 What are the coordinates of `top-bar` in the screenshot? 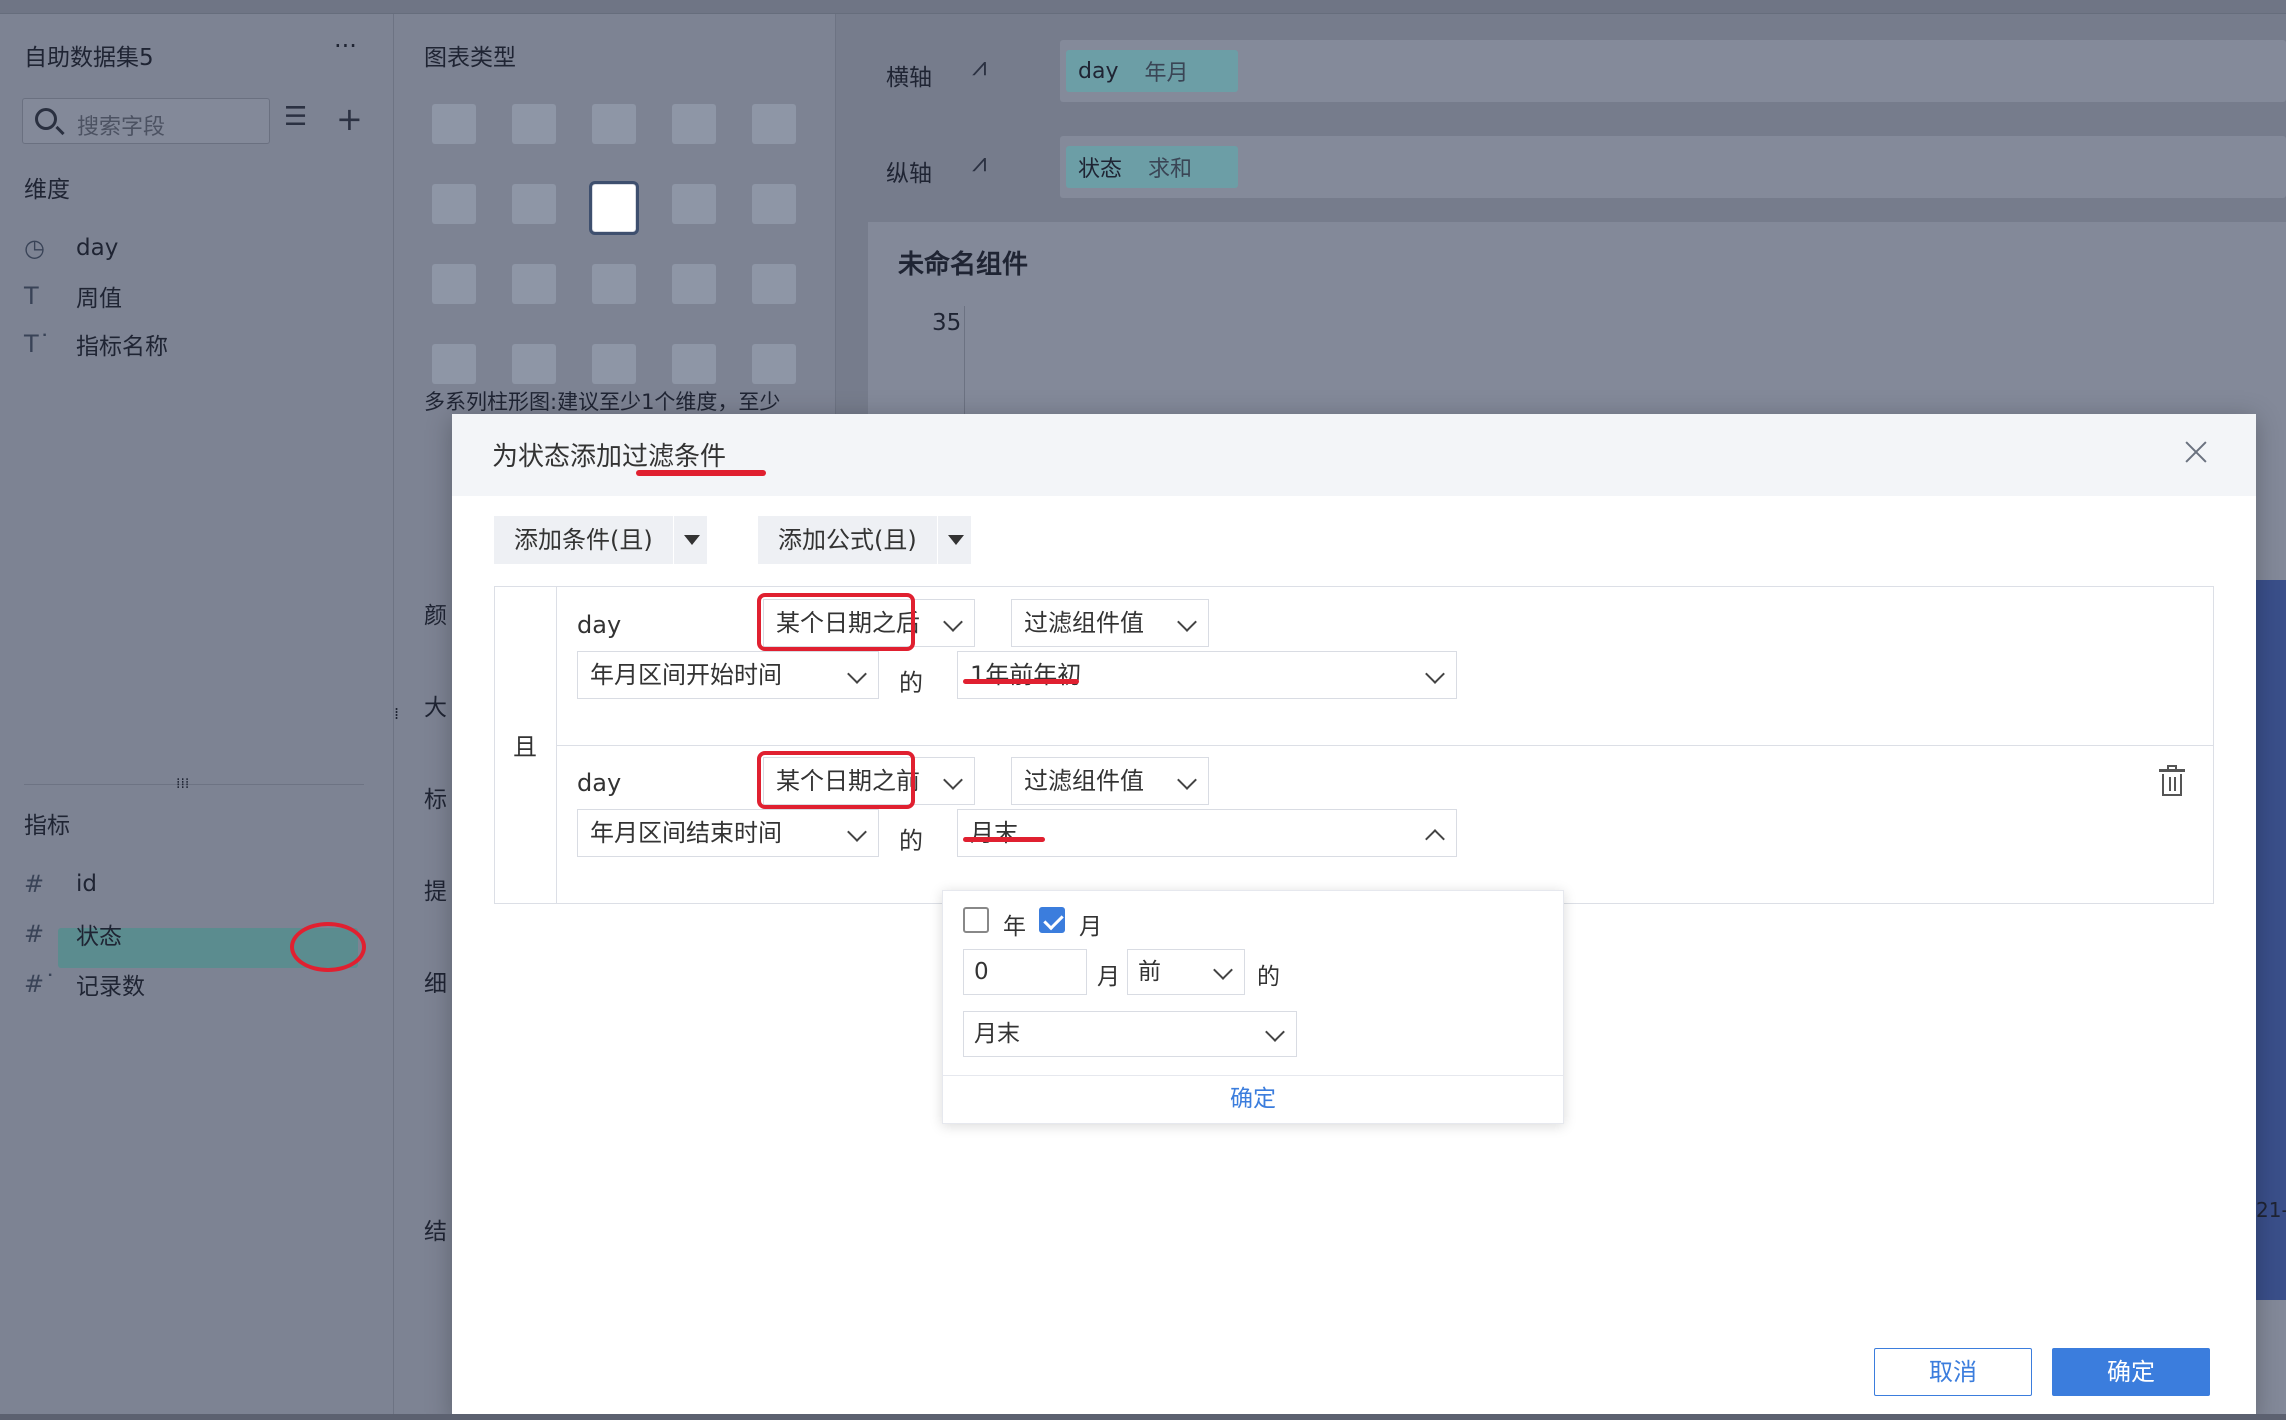 It's located at (1143, 7).